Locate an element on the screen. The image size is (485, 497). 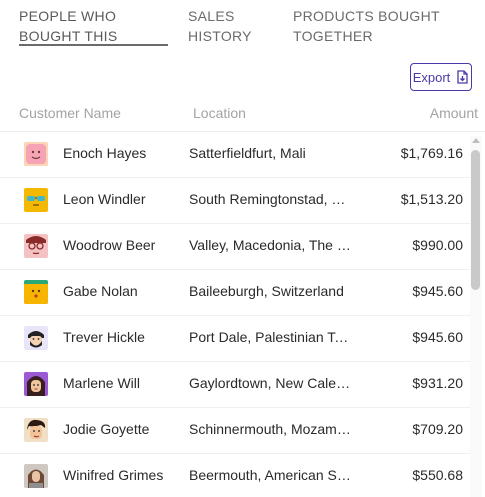
column-header-amount: Amount is located at coordinates (454, 113).